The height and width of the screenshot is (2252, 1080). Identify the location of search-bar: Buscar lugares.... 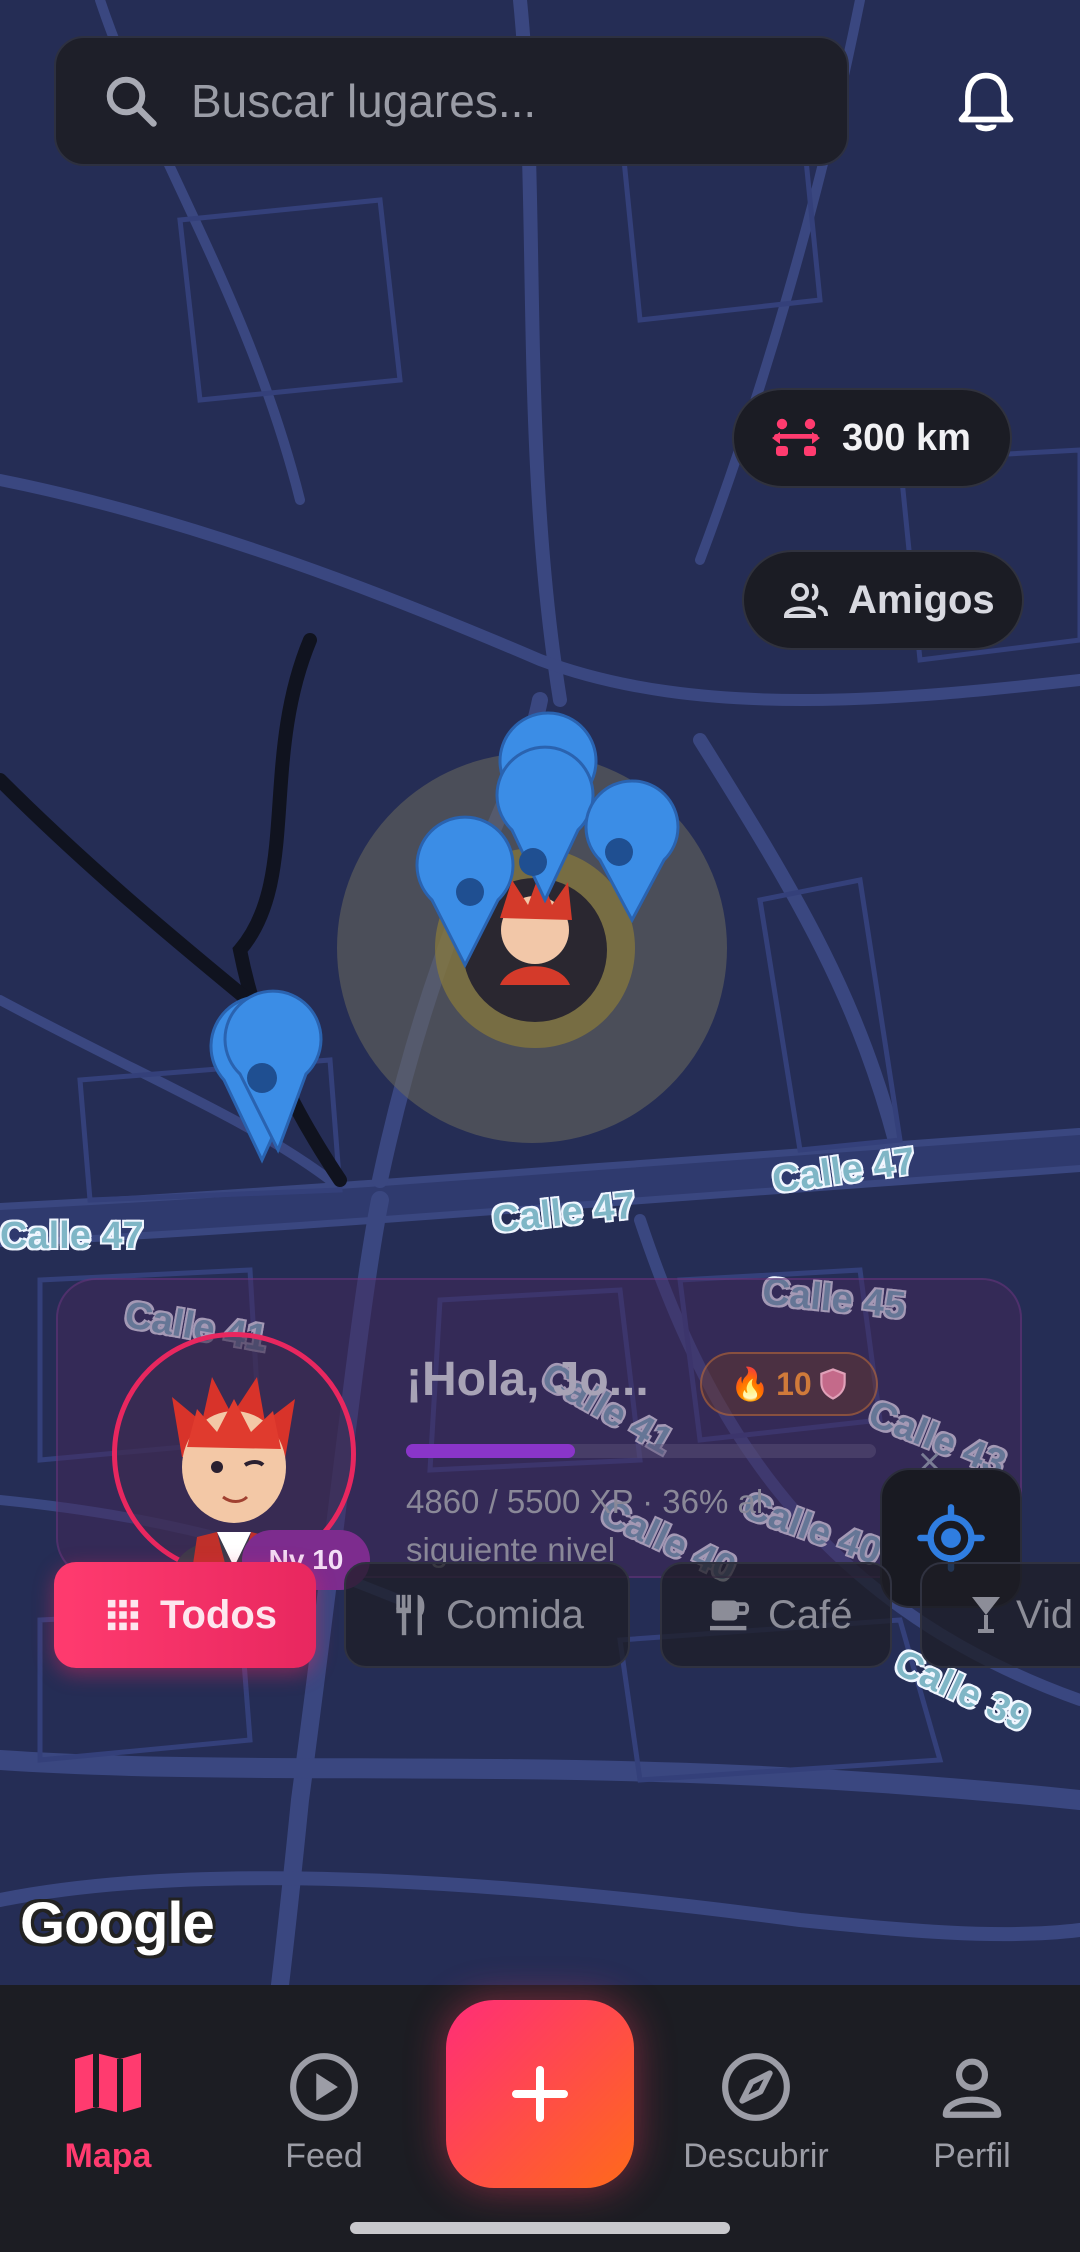
(451, 101).